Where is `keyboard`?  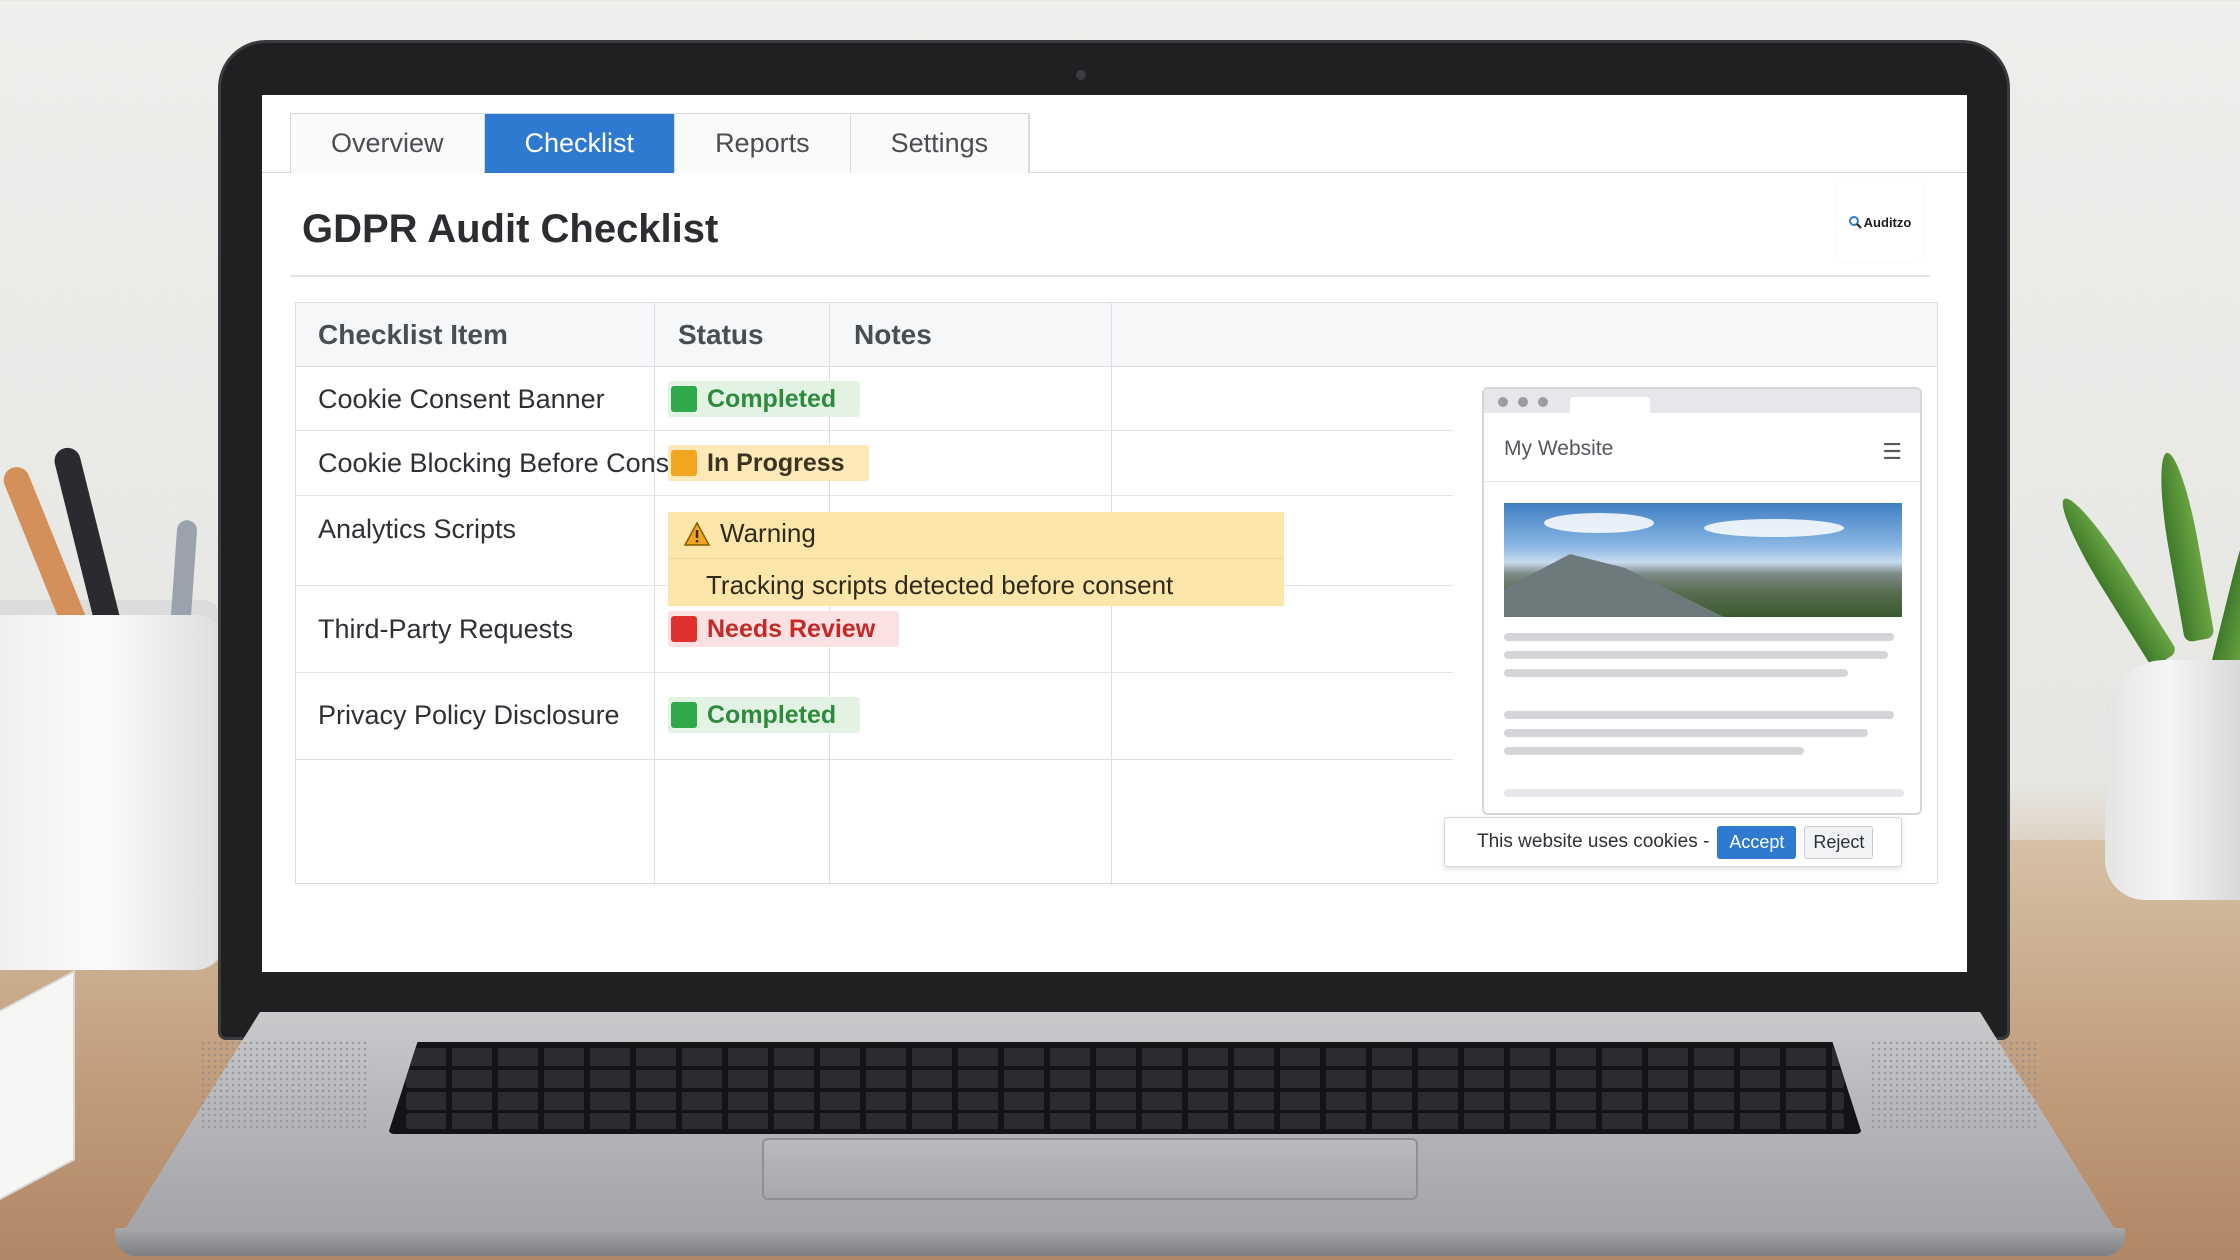 keyboard is located at coordinates (1125, 1088).